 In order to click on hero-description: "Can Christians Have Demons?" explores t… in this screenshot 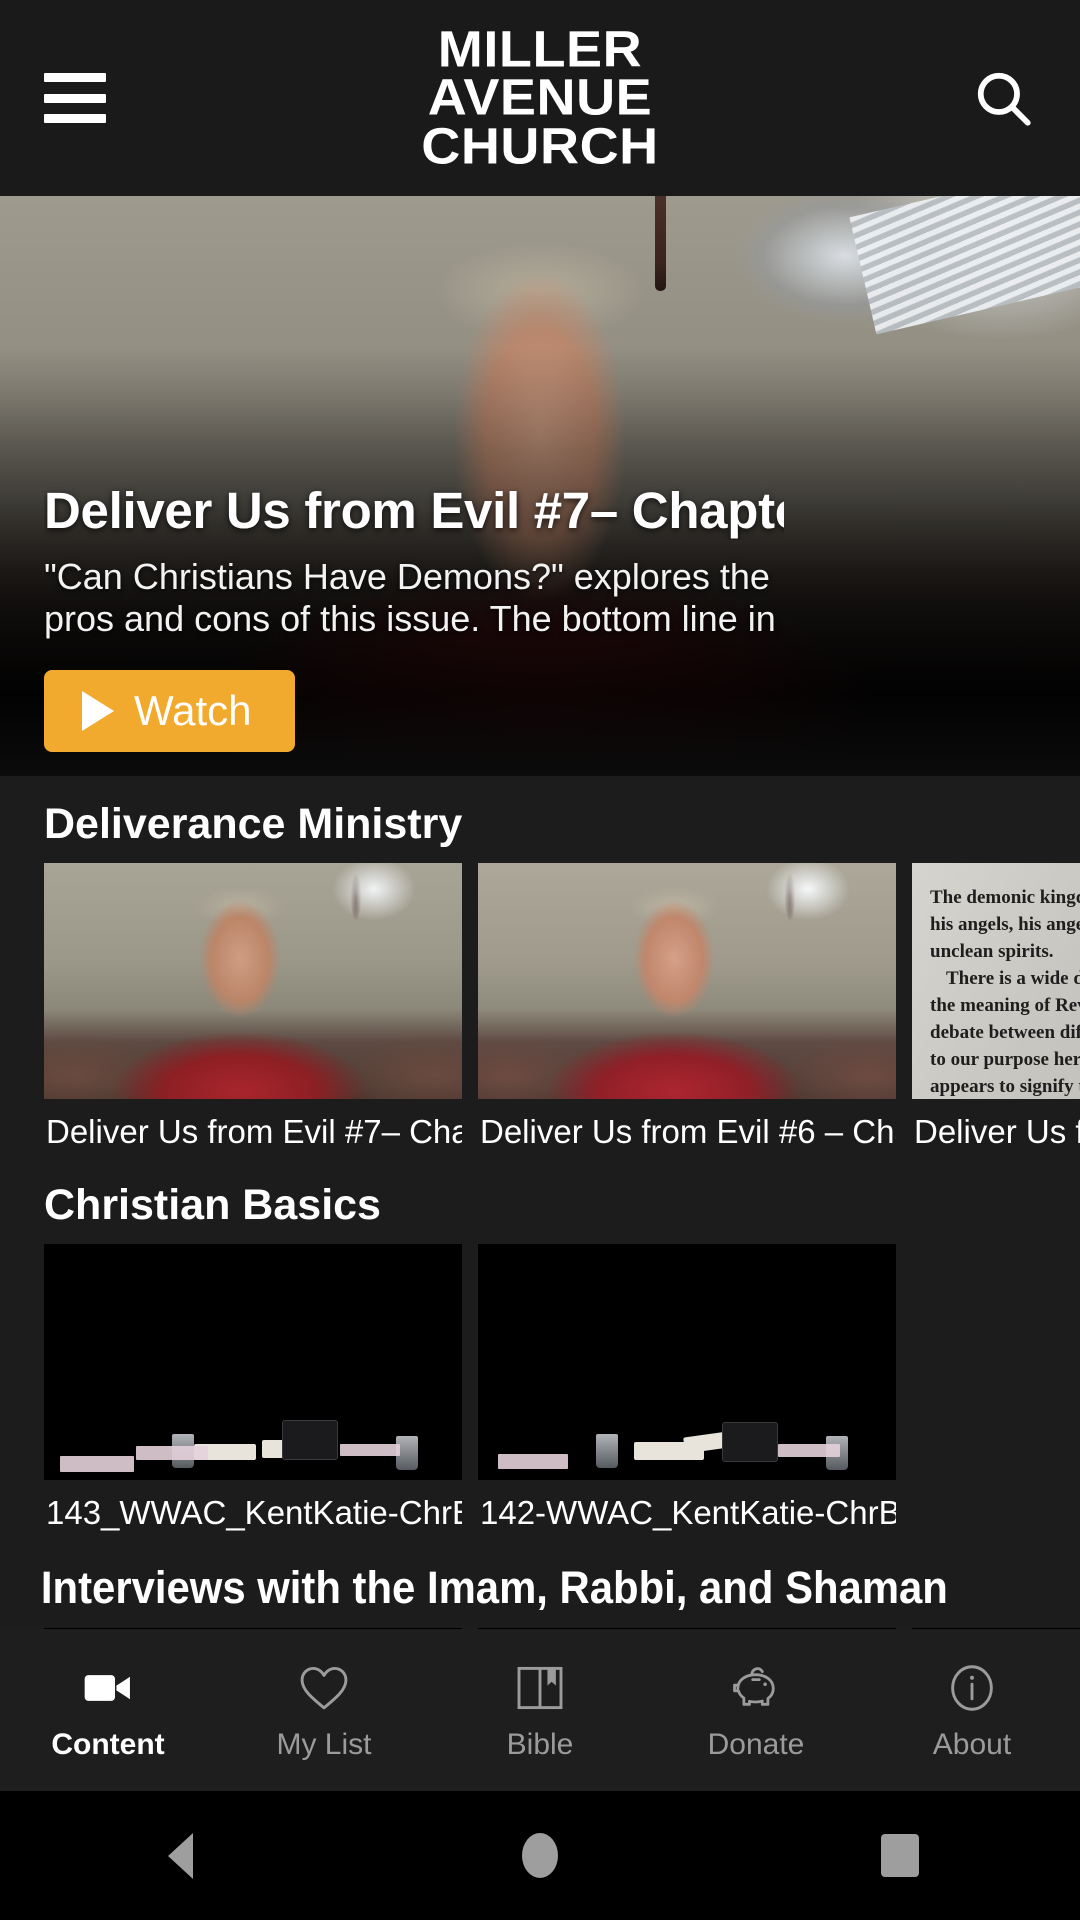, I will do `click(410, 599)`.